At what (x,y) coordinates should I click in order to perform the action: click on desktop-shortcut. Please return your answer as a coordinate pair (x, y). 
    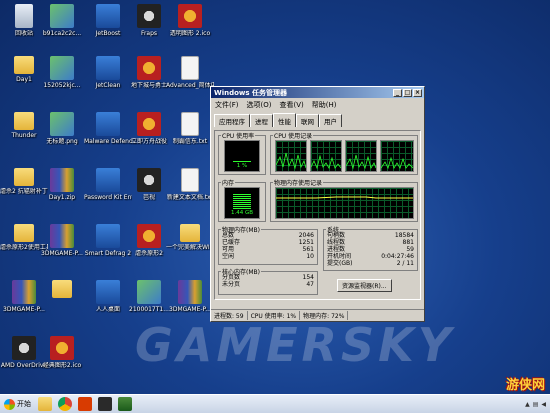
    Looking at the image, I should click on (62, 304).